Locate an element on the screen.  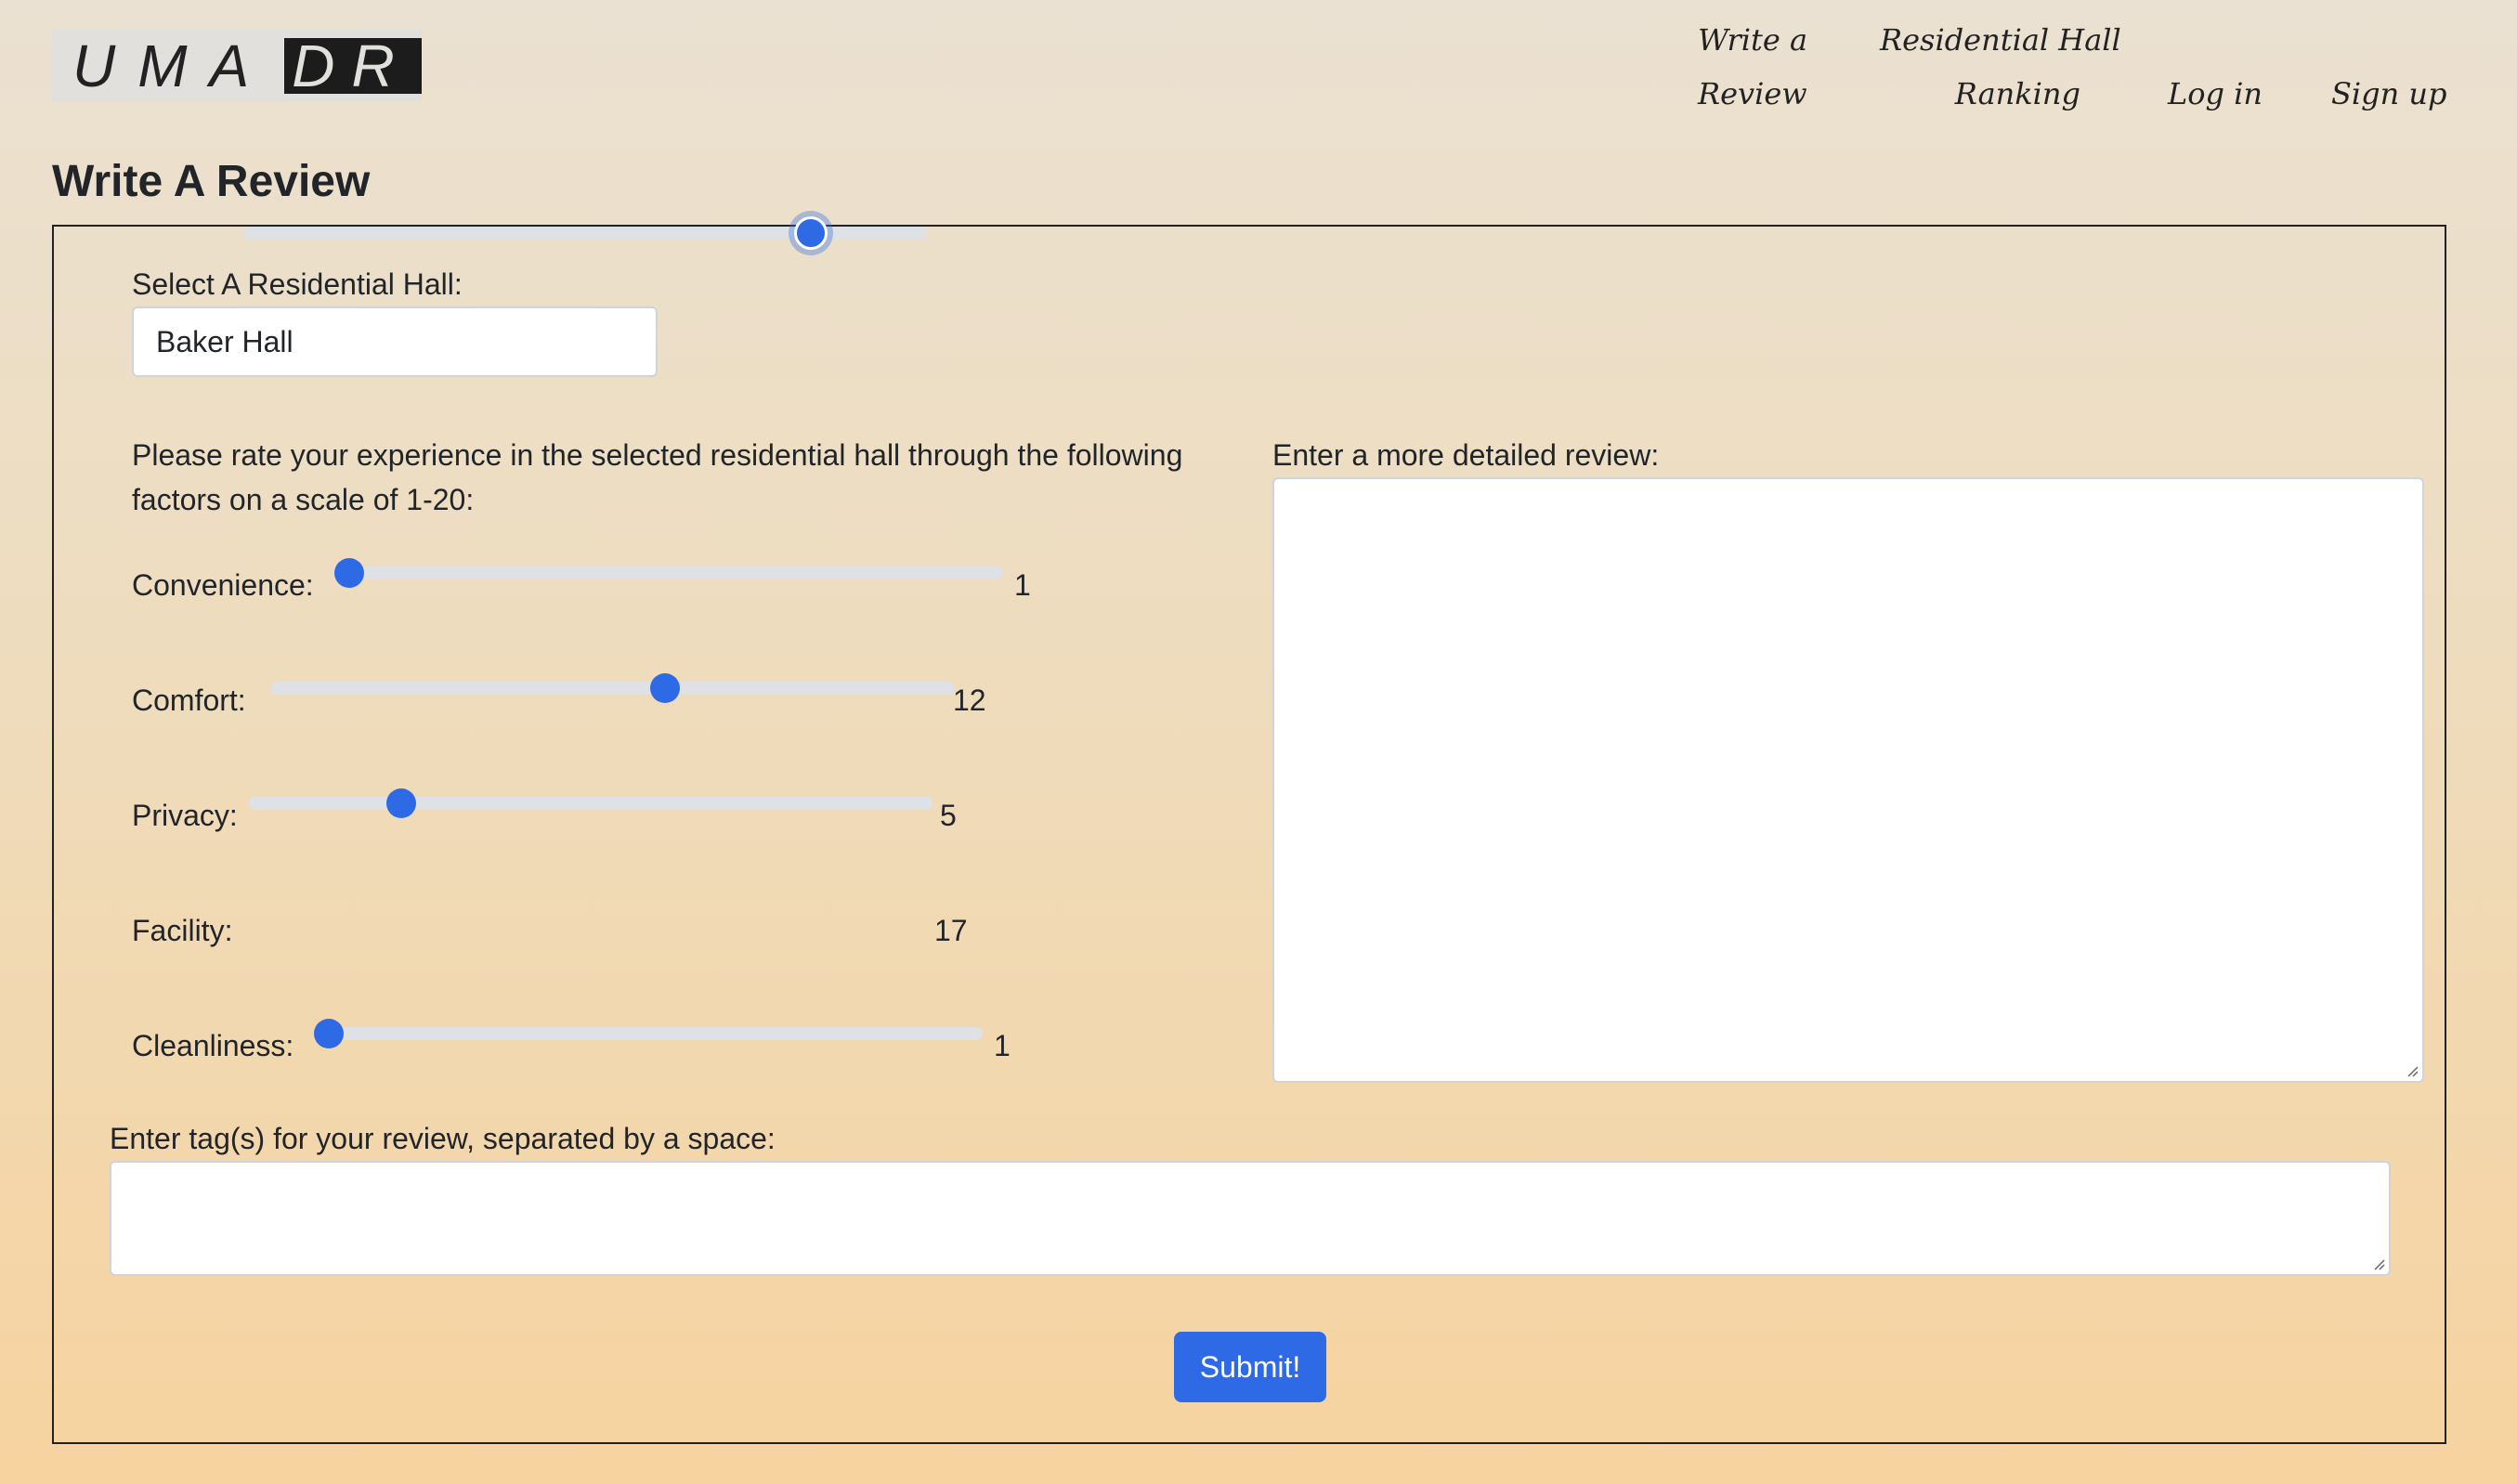
nav-ranking-line2: Ranking is located at coordinates (2017, 93).